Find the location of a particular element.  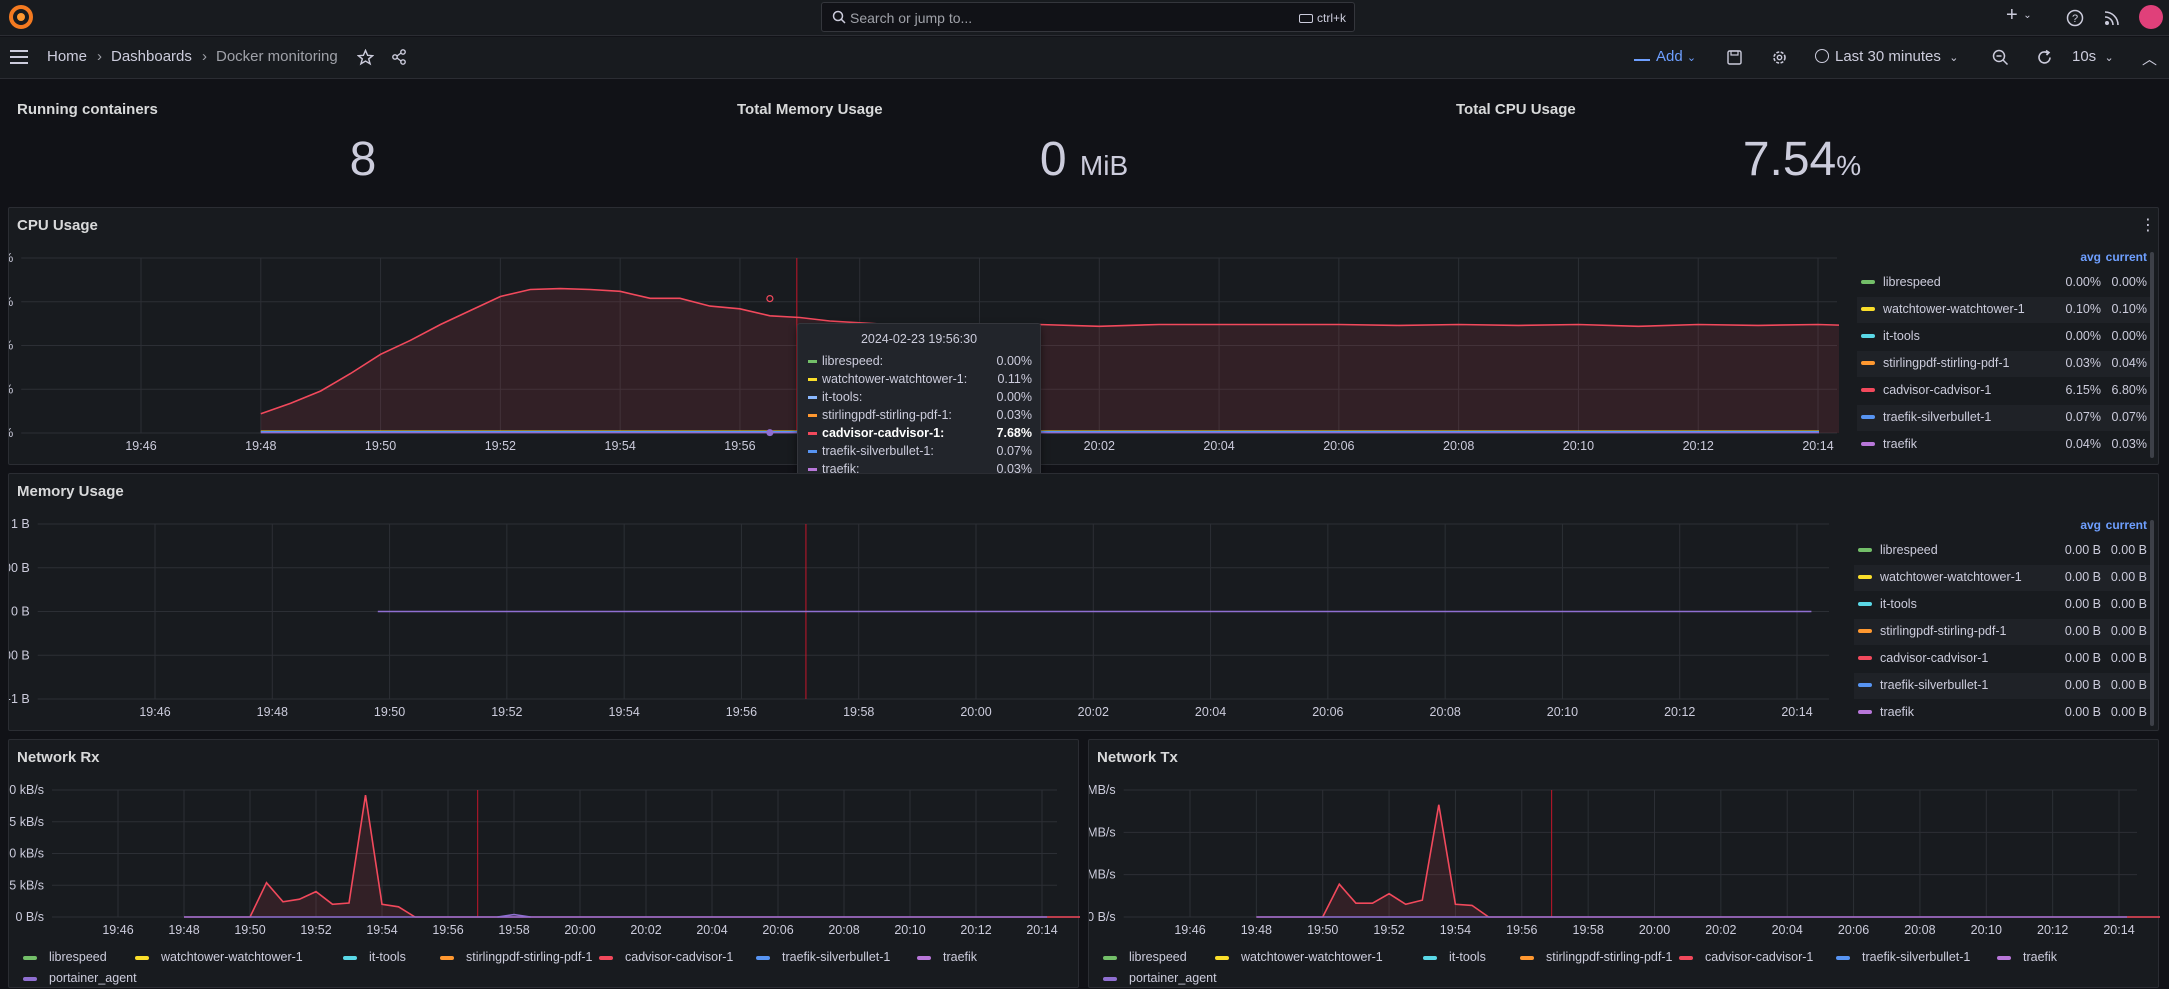

x-tick-label: 20:10 is located at coordinates (1562, 712).